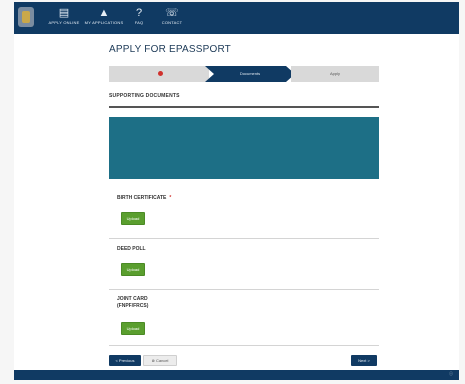 Image resolution: width=465 pixels, height=384 pixels. I want to click on section-divider, so click(244, 107).